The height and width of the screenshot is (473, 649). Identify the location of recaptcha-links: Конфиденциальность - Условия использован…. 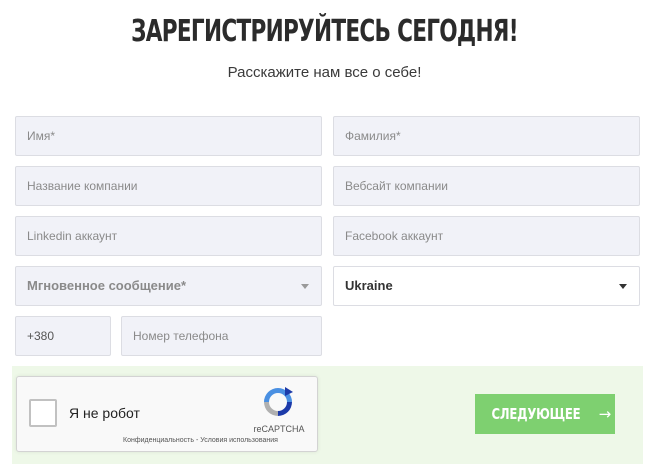
(200, 440).